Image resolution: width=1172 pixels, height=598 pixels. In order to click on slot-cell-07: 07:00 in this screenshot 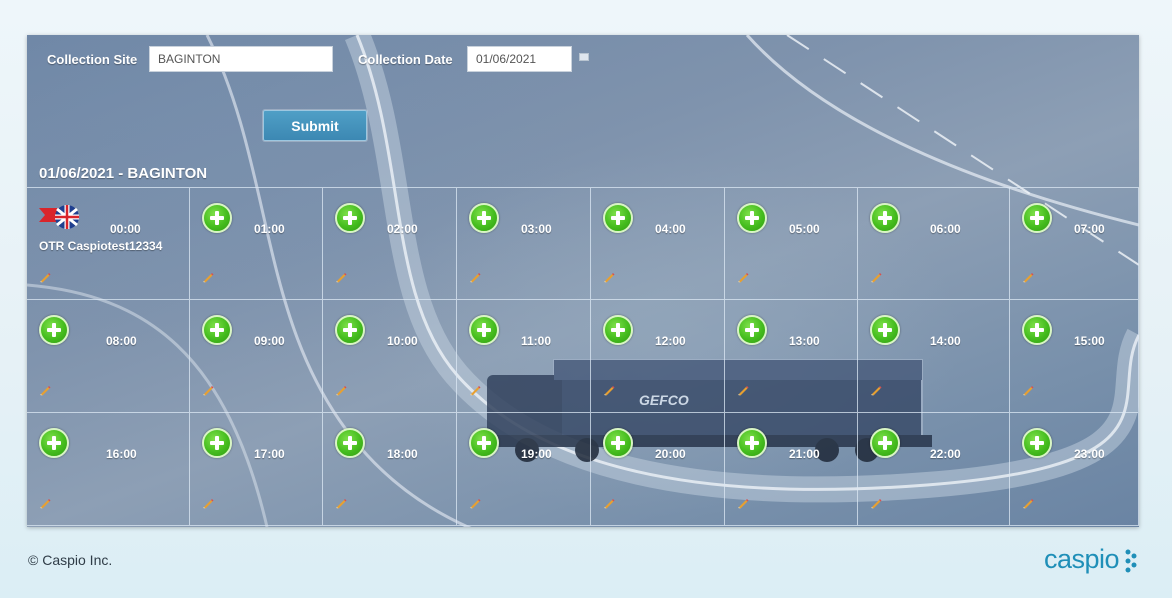, I will do `click(1074, 243)`.